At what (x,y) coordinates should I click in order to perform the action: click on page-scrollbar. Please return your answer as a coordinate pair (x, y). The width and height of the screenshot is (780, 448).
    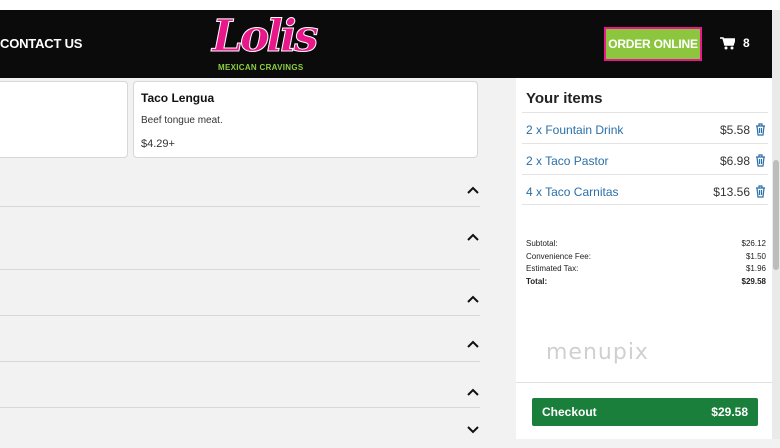
    Looking at the image, I should click on (776, 224).